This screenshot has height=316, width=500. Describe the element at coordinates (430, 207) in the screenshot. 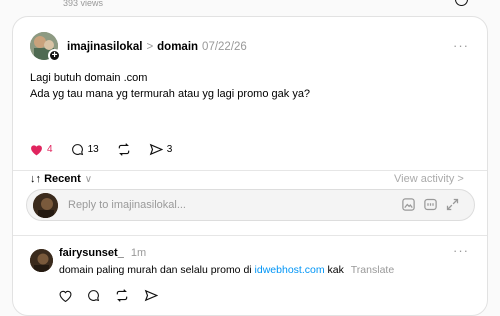

I see `gif-icon` at that location.